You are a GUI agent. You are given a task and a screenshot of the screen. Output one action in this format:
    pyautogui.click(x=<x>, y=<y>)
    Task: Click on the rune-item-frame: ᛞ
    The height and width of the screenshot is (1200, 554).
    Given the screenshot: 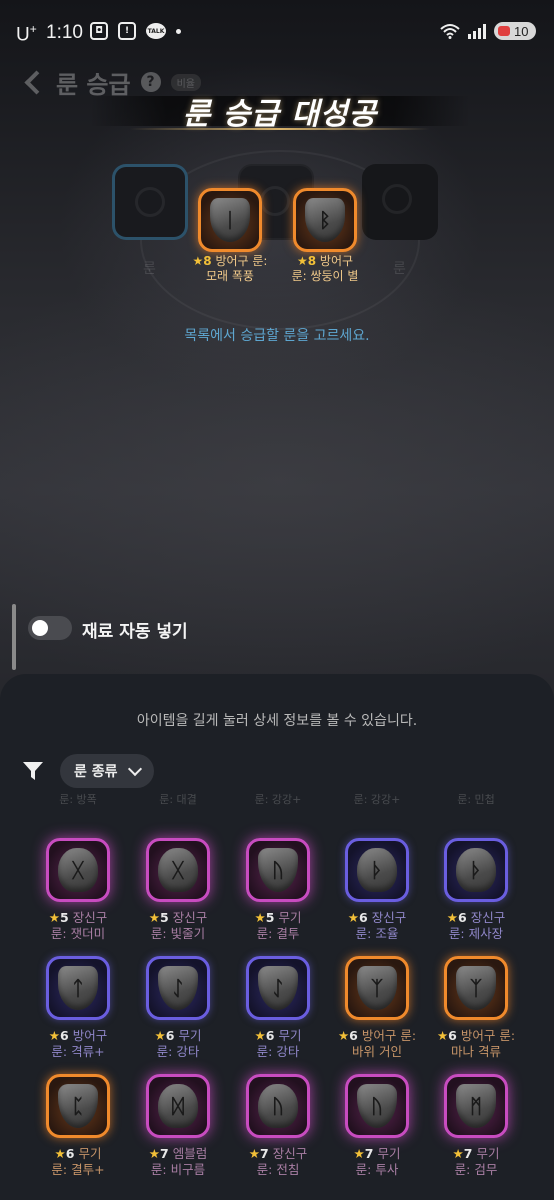 What is the action you would take?
    pyautogui.click(x=178, y=1106)
    